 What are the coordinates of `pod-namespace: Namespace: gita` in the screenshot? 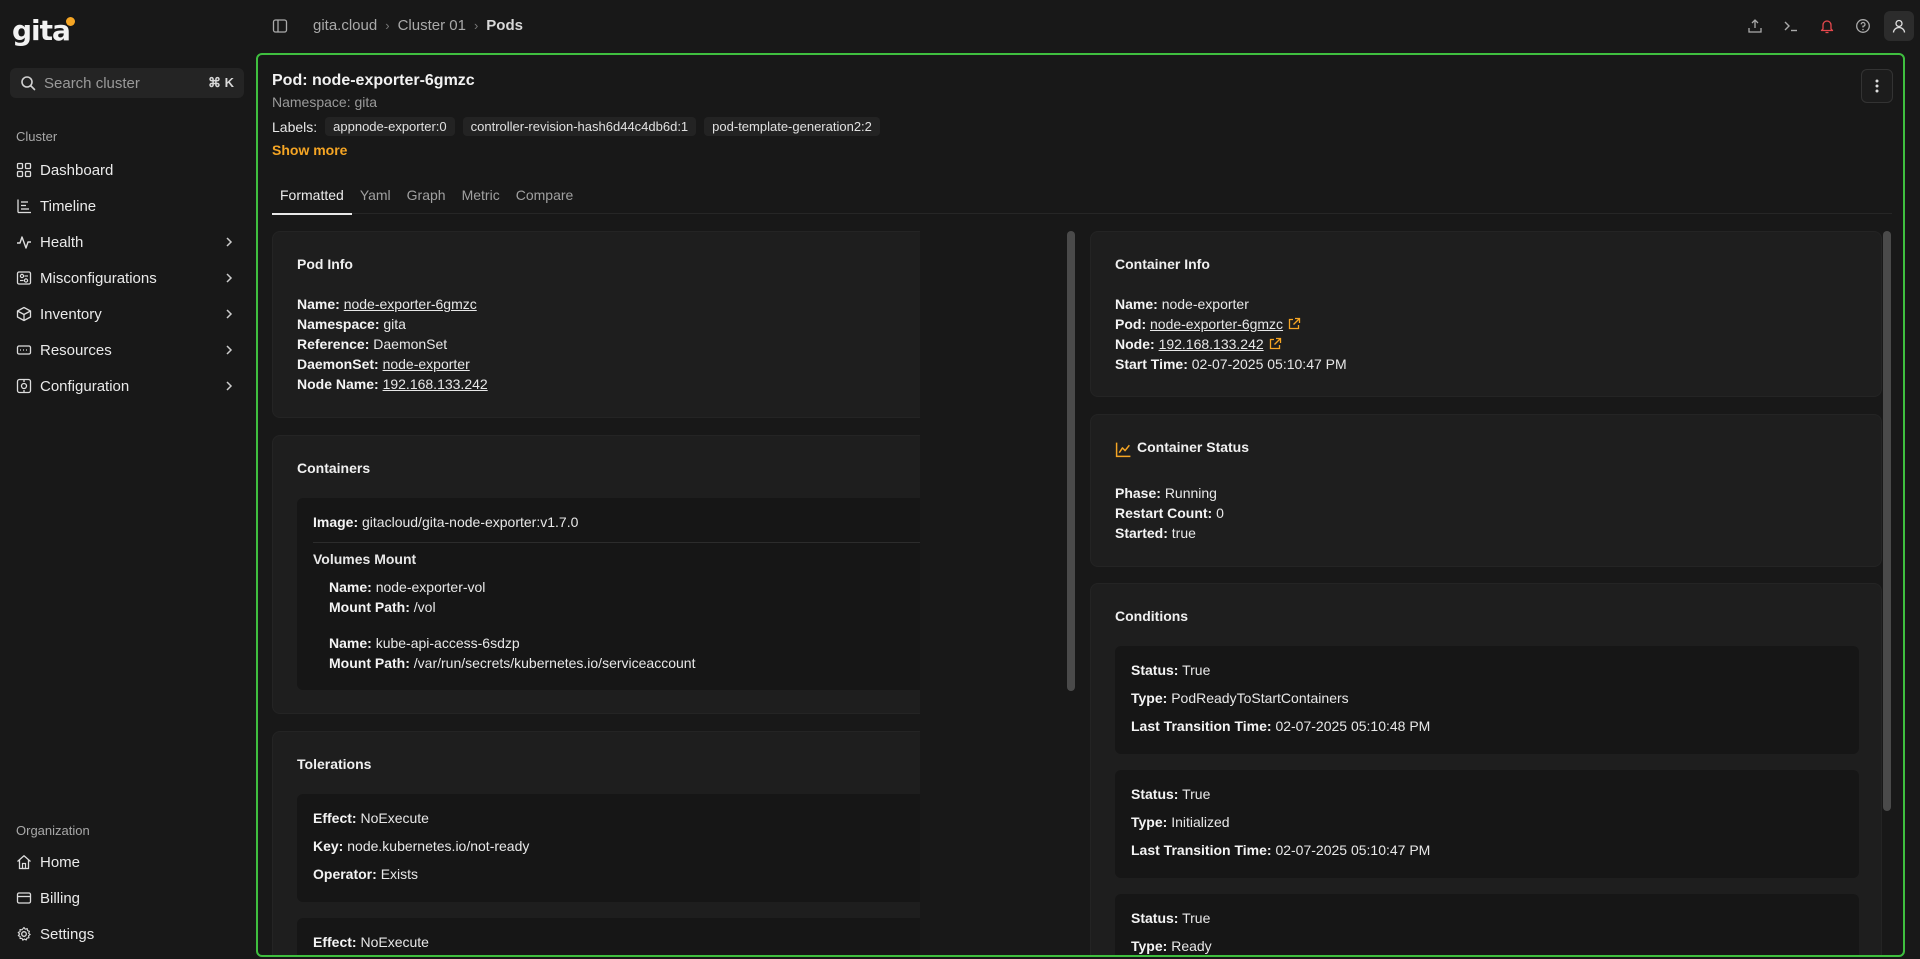 It's located at (325, 102).